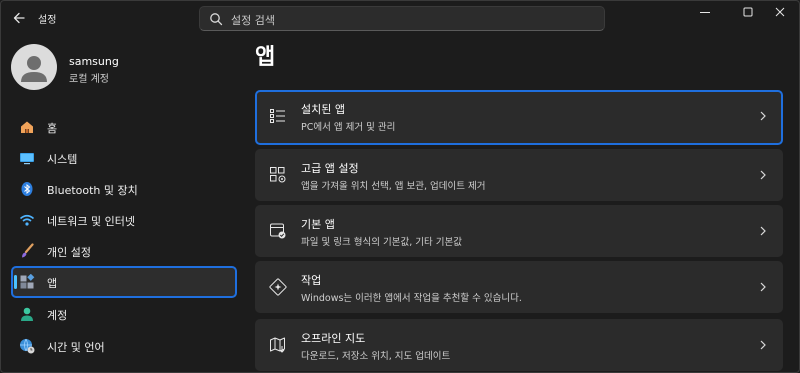 The height and width of the screenshot is (373, 800). What do you see at coordinates (27, 220) in the screenshot?
I see `wifi-icon` at bounding box center [27, 220].